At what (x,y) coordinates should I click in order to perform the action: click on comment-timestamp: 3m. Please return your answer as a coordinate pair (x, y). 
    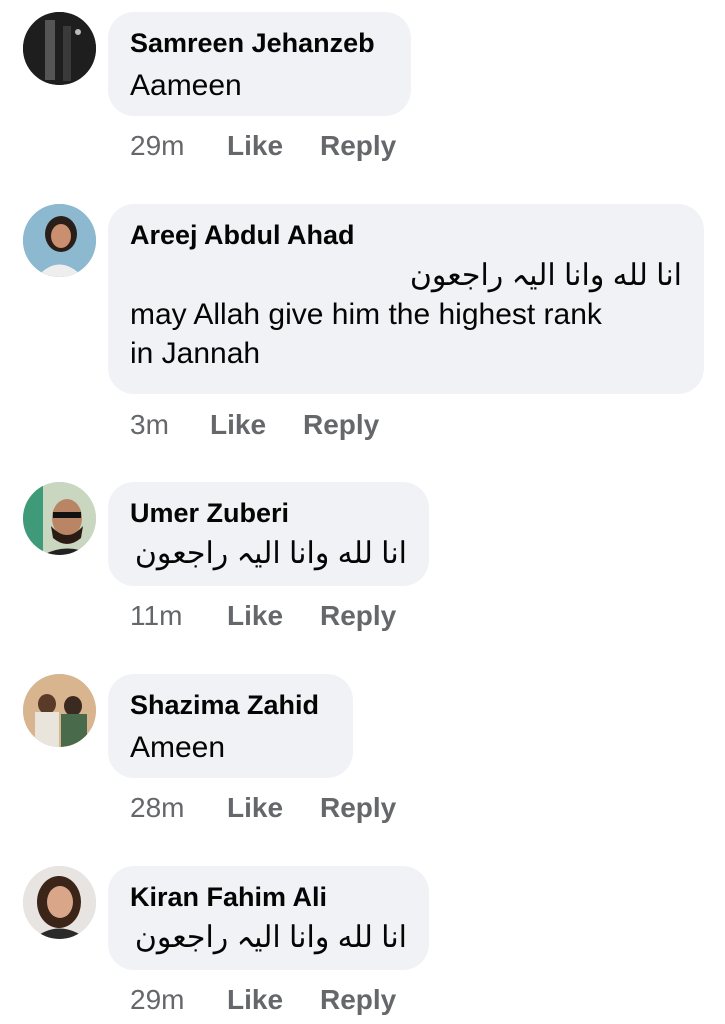
    Looking at the image, I should click on (170, 425).